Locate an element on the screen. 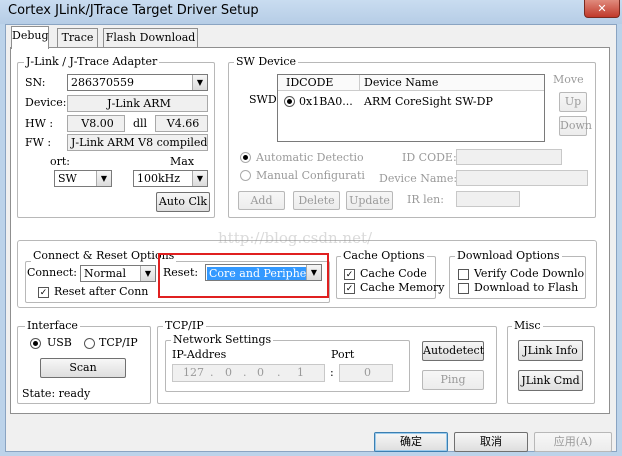  ip-octet-1: 127 is located at coordinates (193, 372).